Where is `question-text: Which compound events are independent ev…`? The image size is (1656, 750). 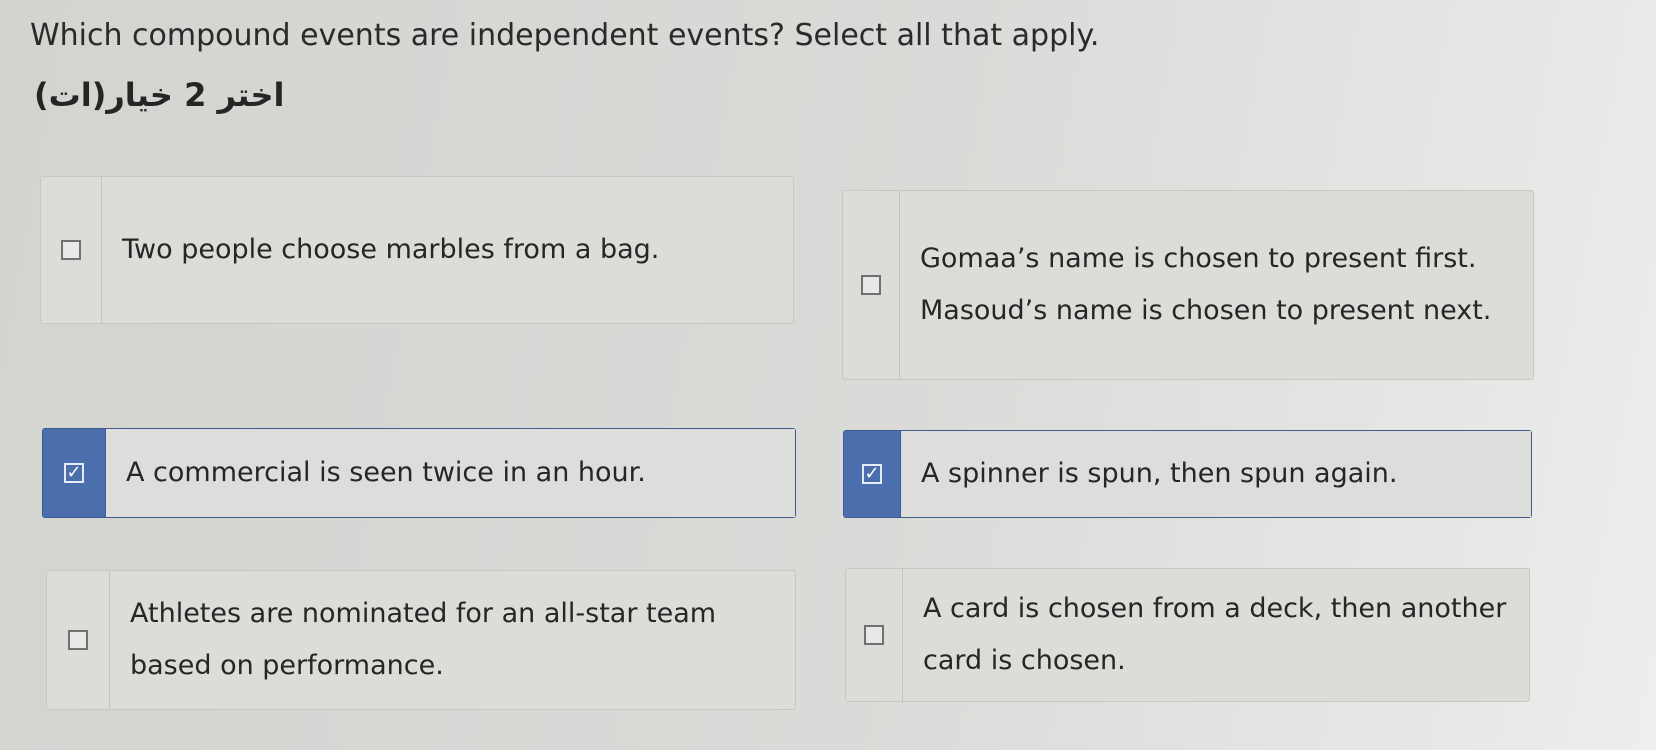
question-text: Which compound events are independent ev… is located at coordinates (565, 35).